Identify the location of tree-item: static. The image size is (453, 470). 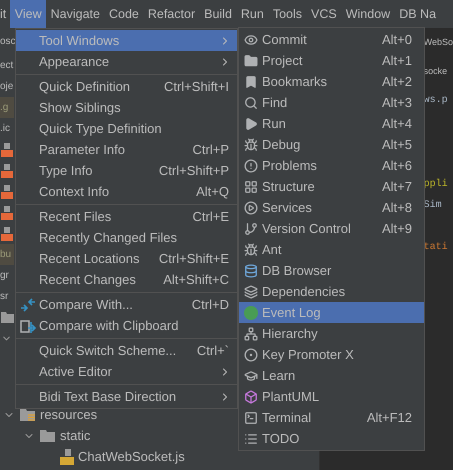
(75, 436).